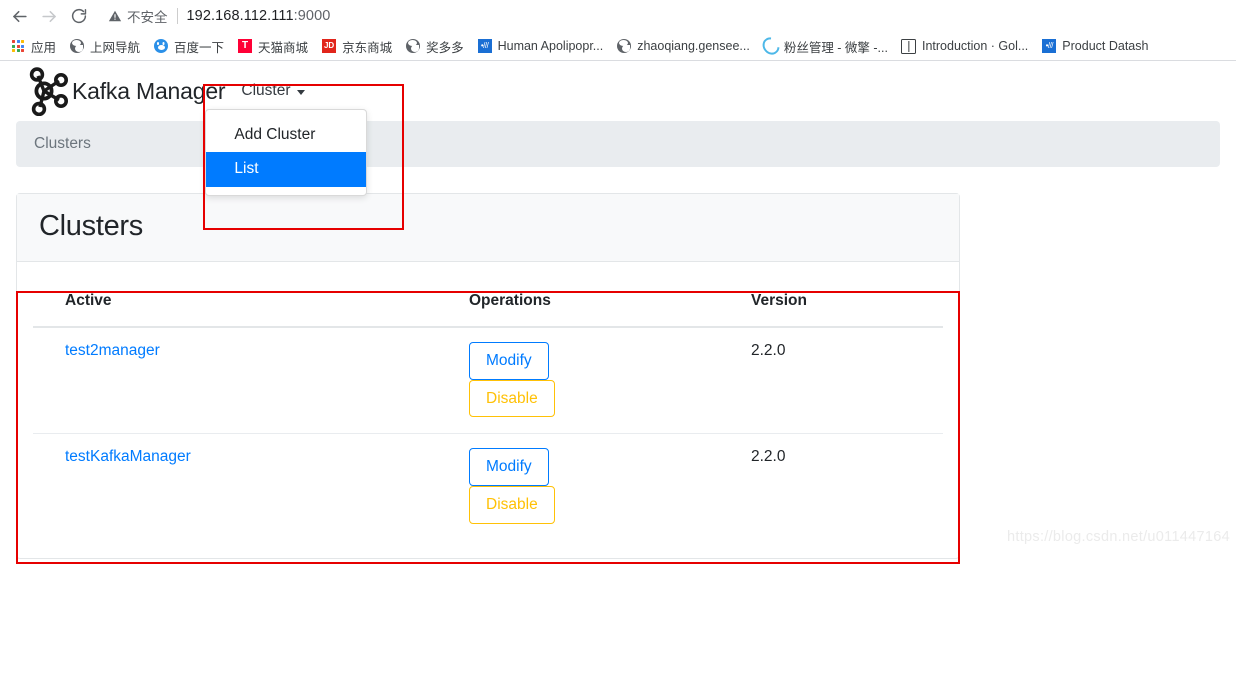 Image resolution: width=1236 pixels, height=692 pixels. Describe the element at coordinates (312, 16) in the screenshot. I see `url-port: :9000` at that location.